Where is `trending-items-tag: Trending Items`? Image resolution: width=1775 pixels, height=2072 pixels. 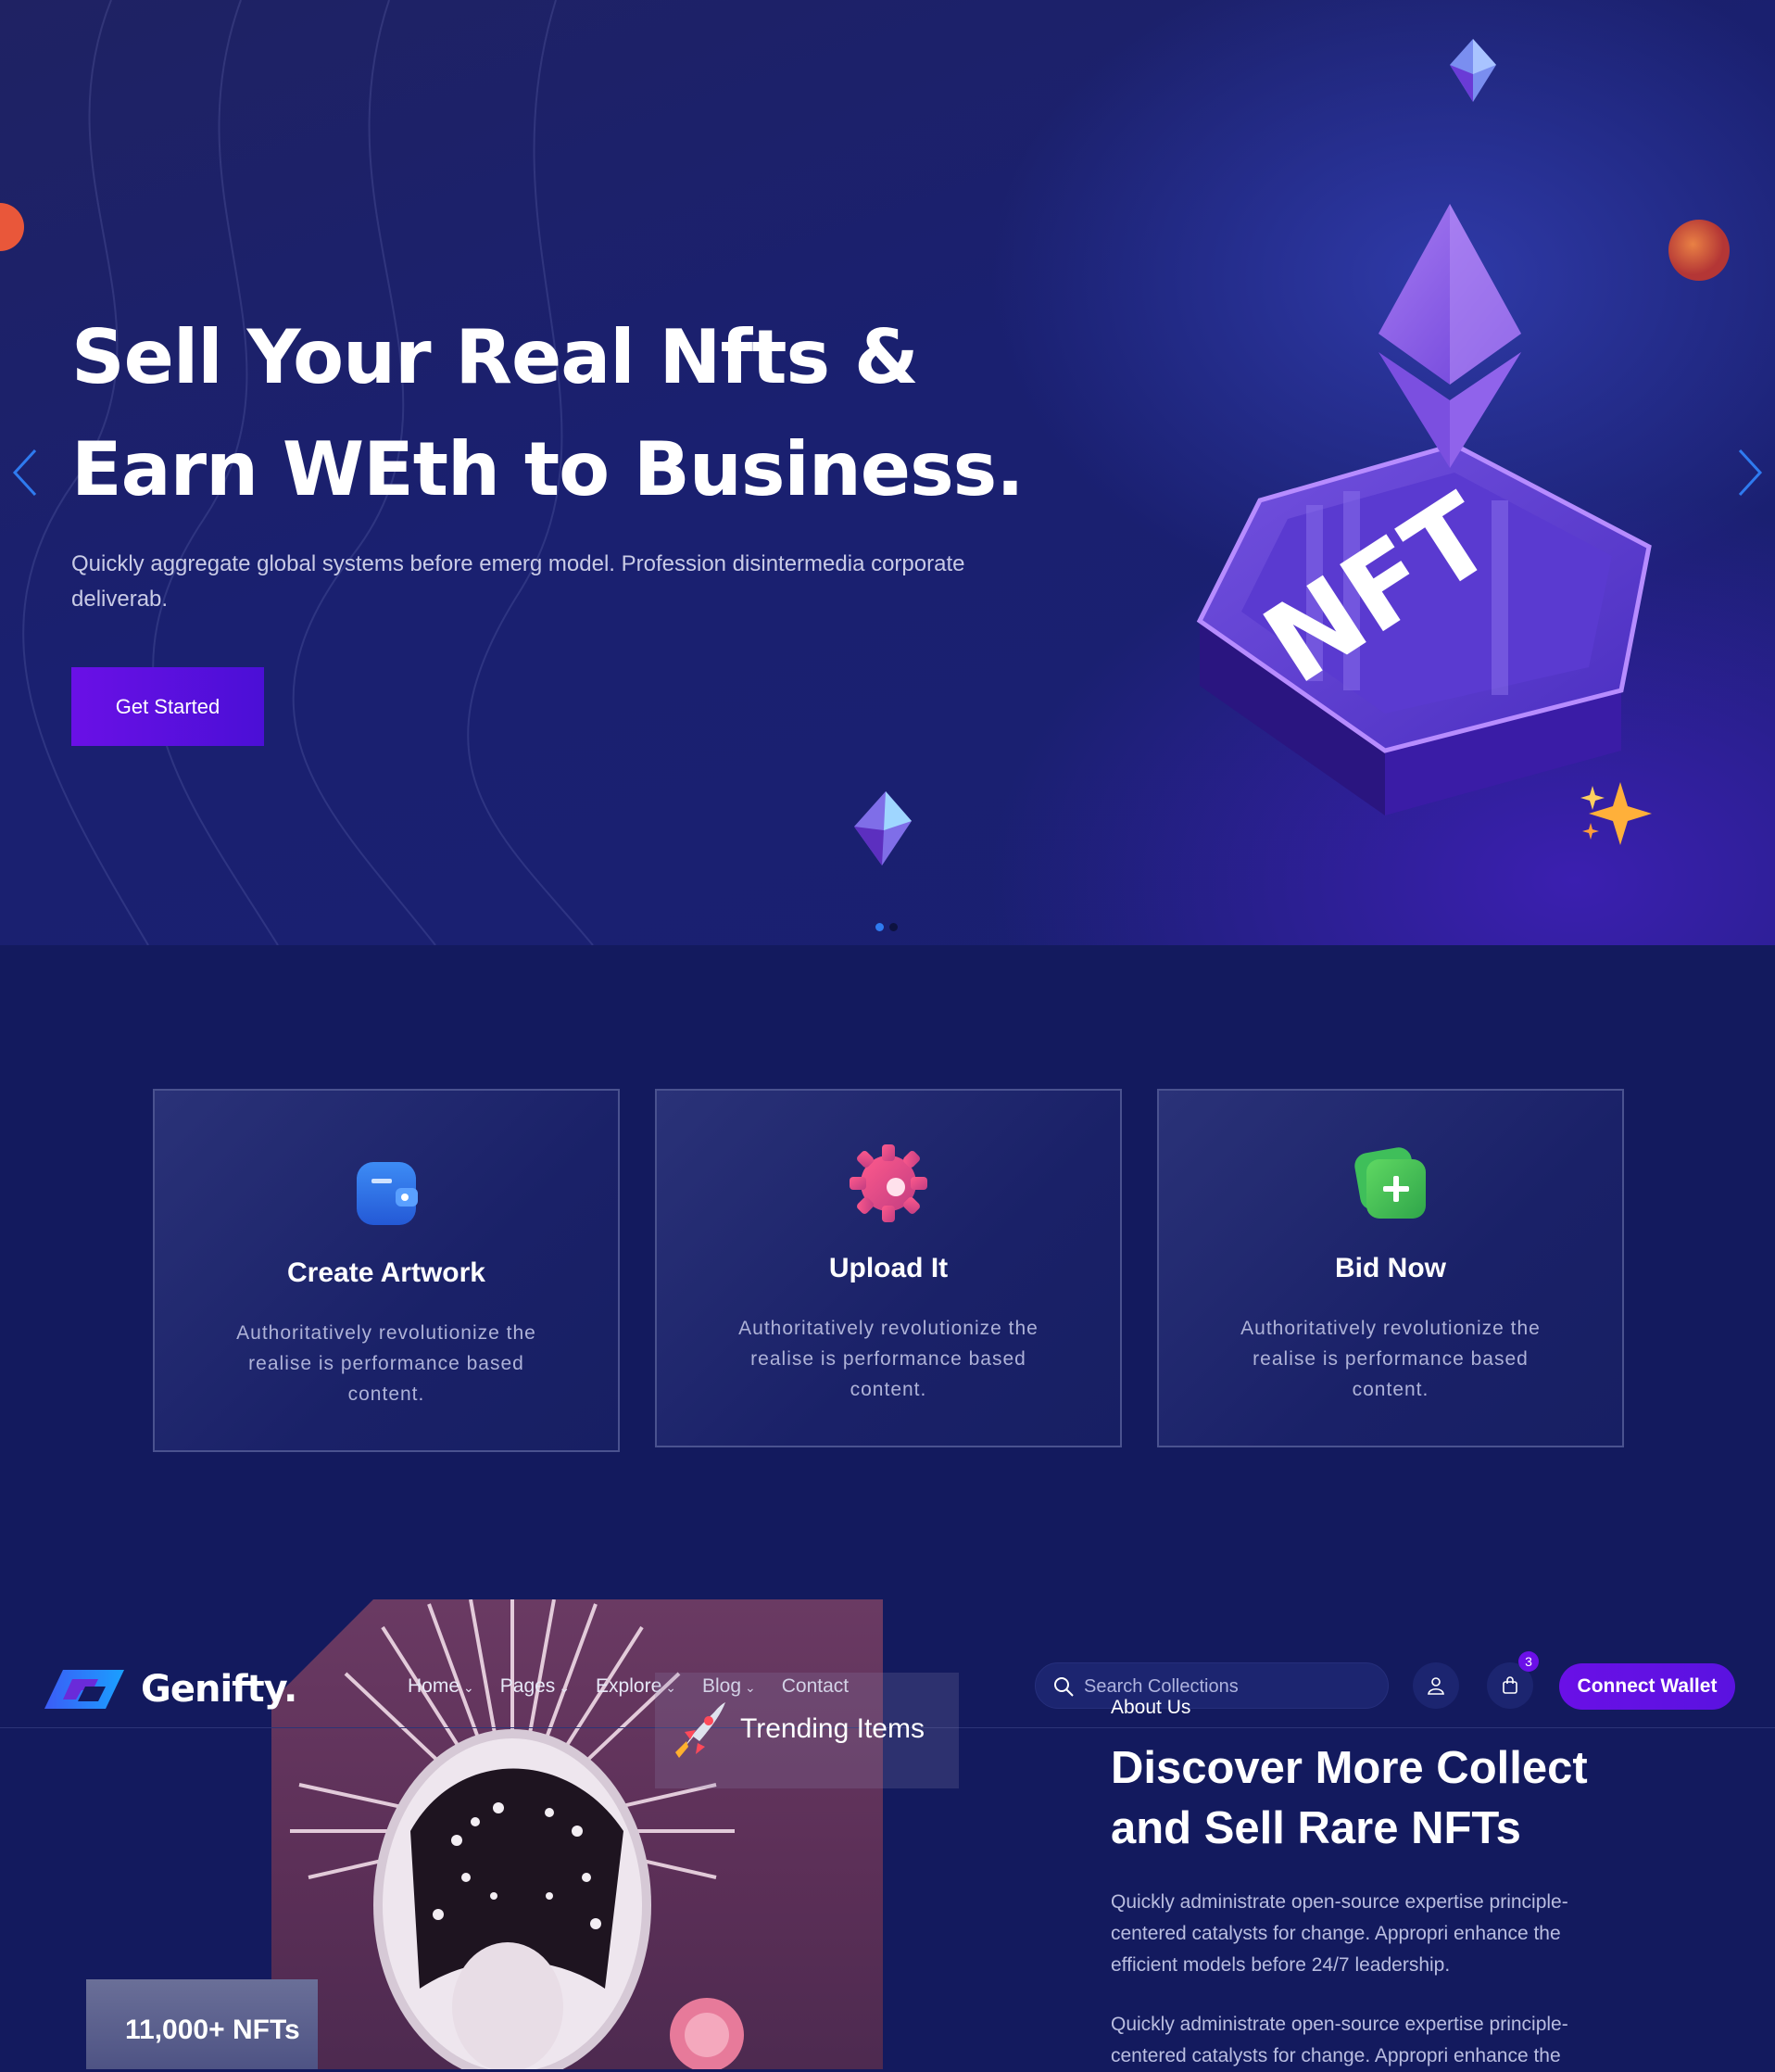
trending-items-tag: Trending Items is located at coordinates (807, 1730).